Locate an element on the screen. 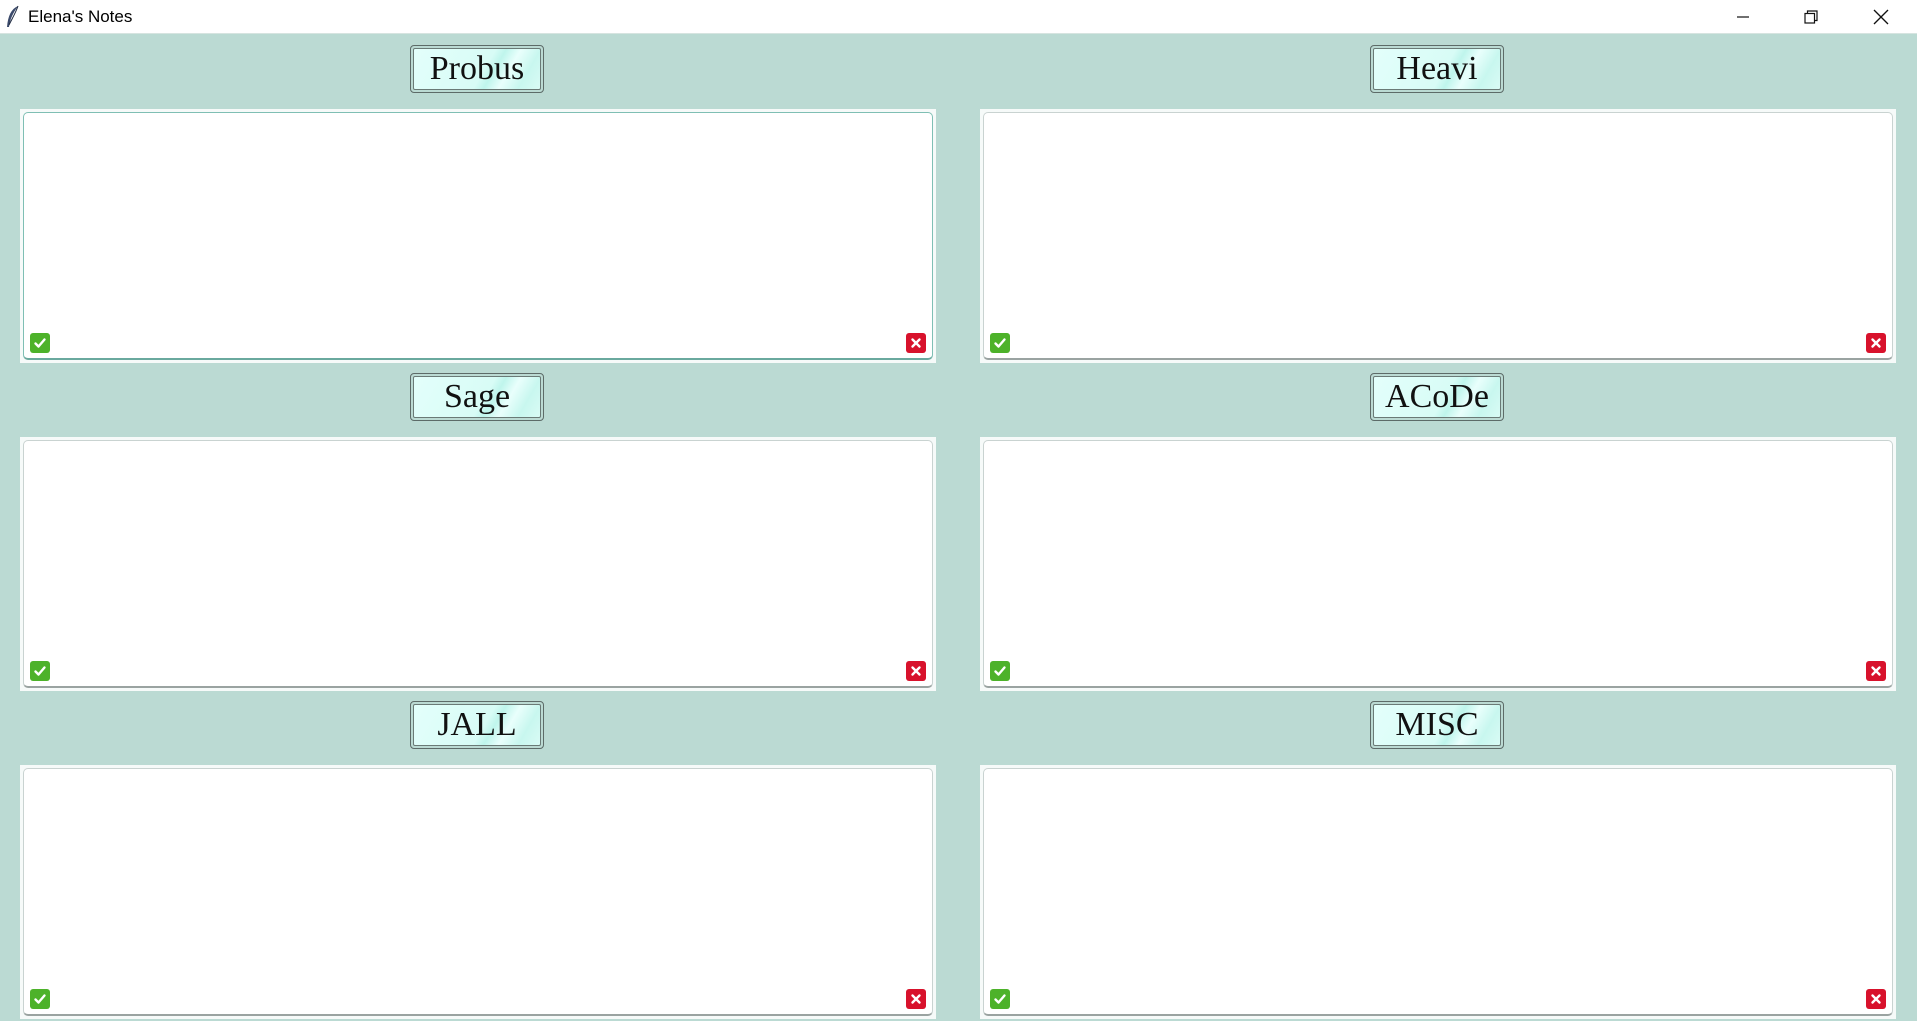 The height and width of the screenshot is (1021, 1917). feather-icon is located at coordinates (13, 16).